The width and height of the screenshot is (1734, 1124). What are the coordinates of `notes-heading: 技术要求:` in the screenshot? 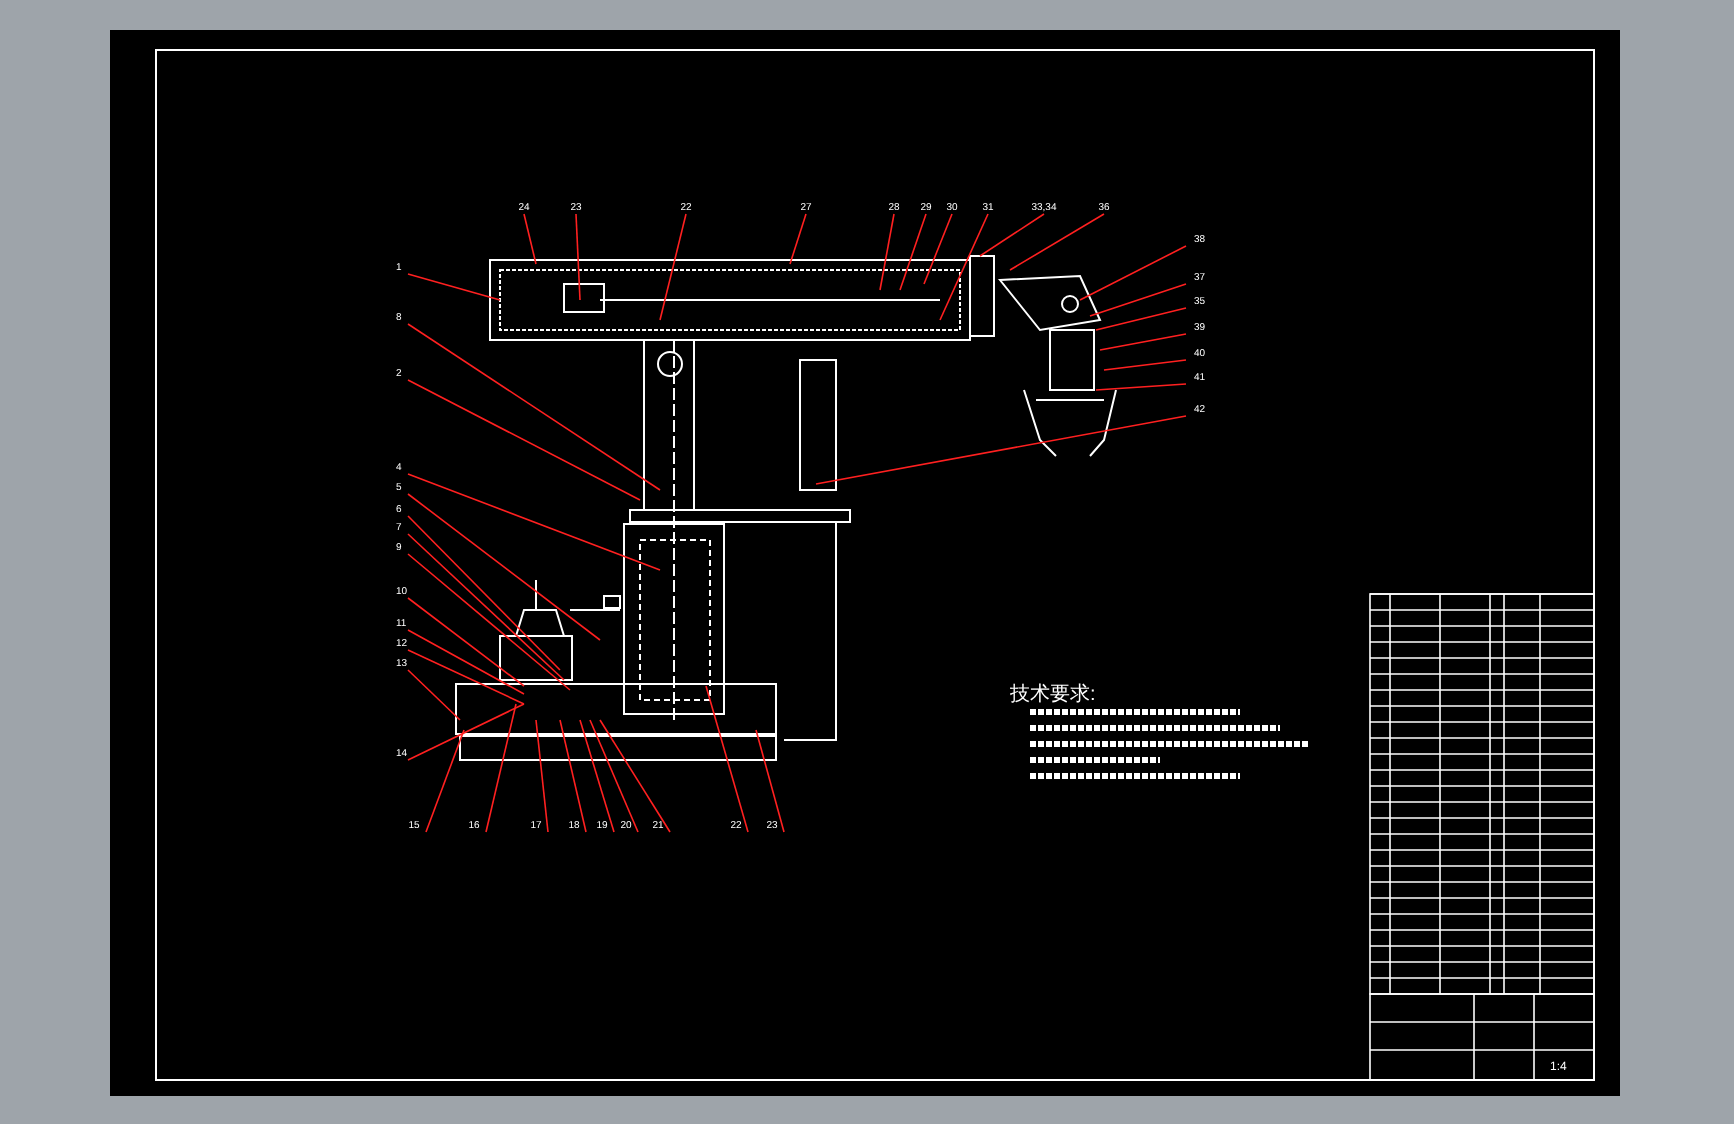 It's located at (1053, 695).